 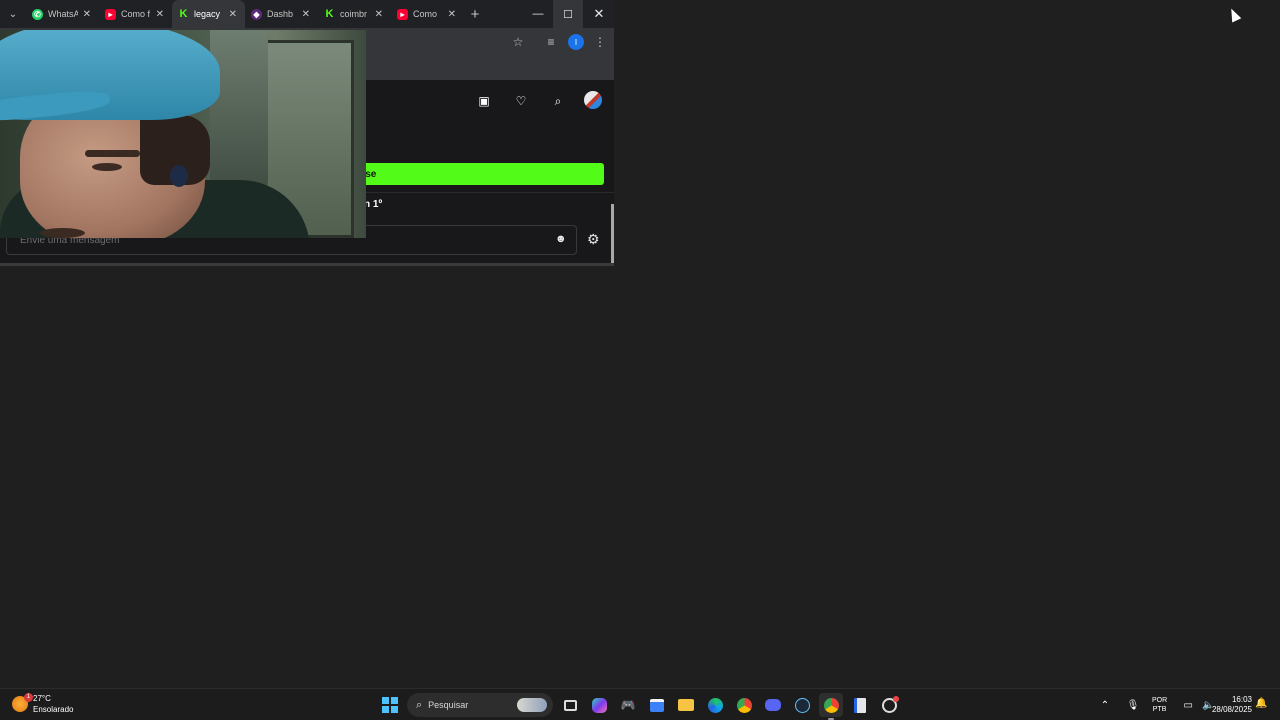 What do you see at coordinates (568, 14) in the screenshot?
I see `maximize-button: ☐` at bounding box center [568, 14].